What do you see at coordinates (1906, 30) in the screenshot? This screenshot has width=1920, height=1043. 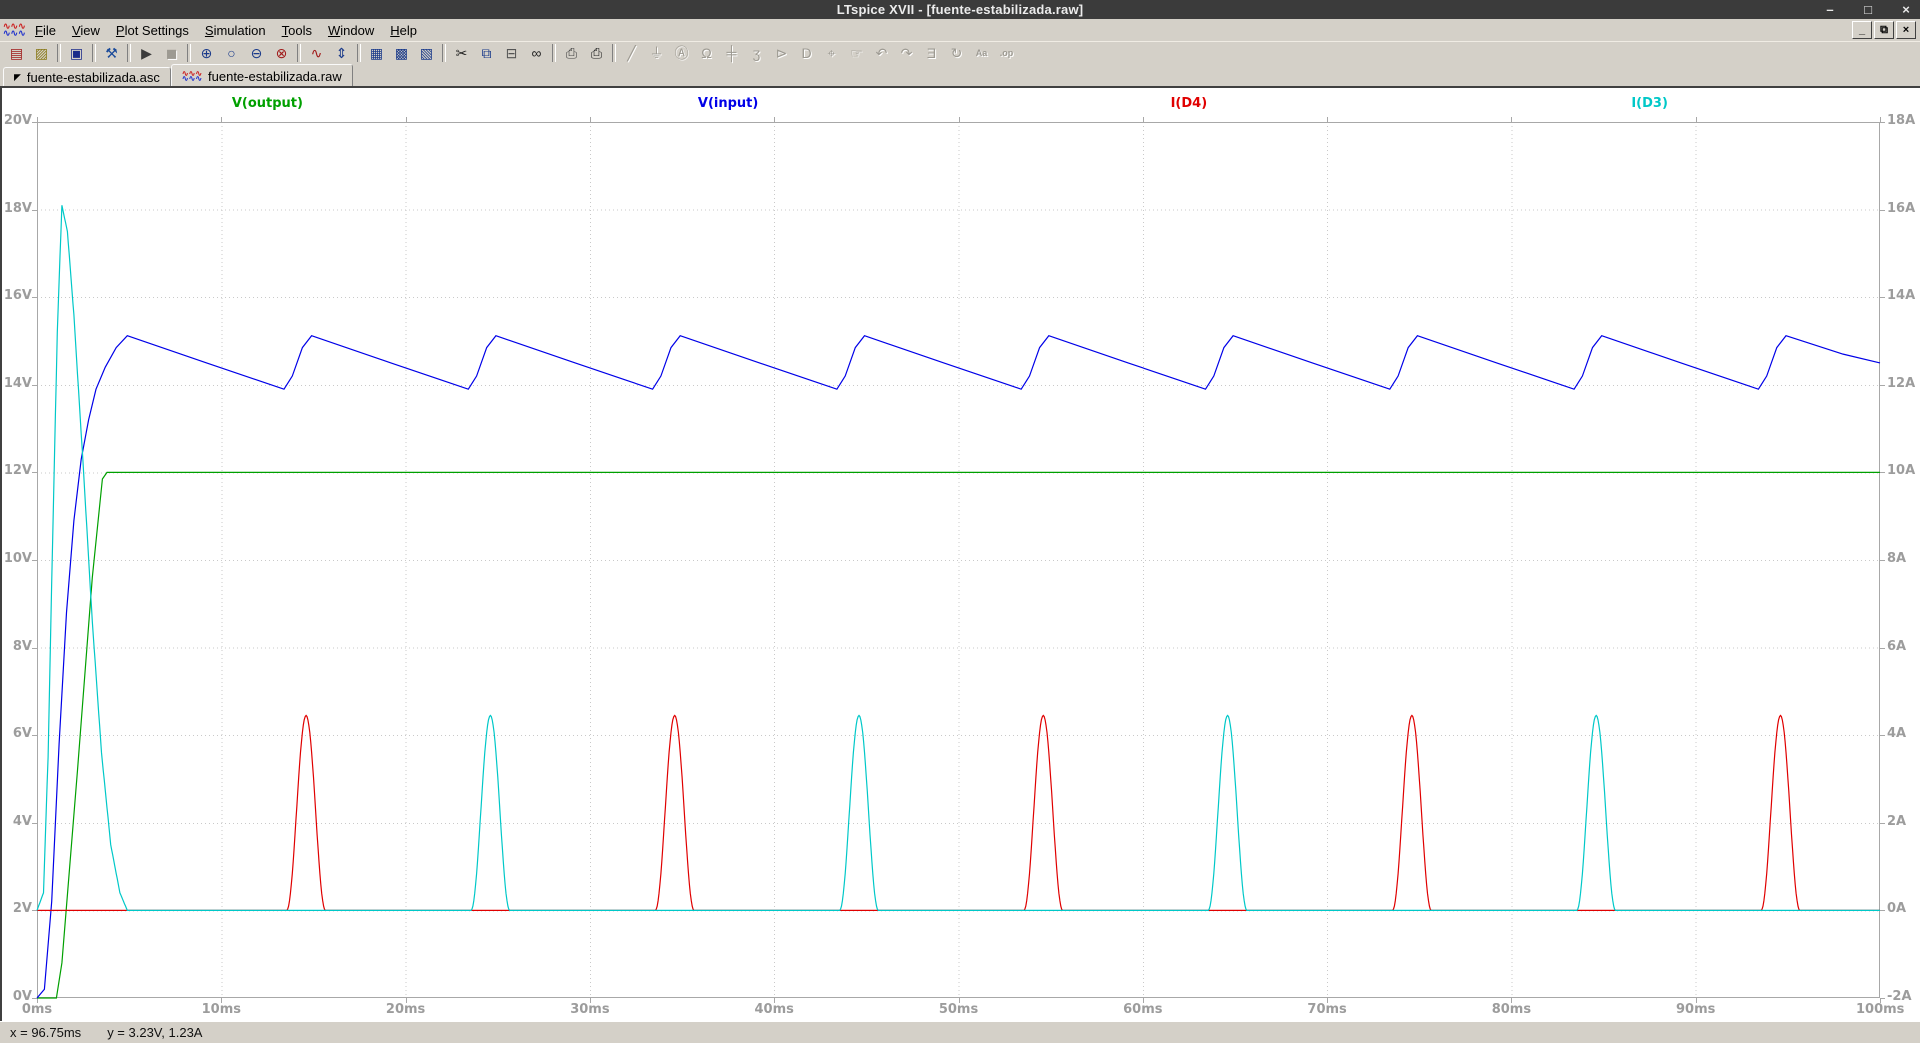 I see `mdi-close-button: ×` at bounding box center [1906, 30].